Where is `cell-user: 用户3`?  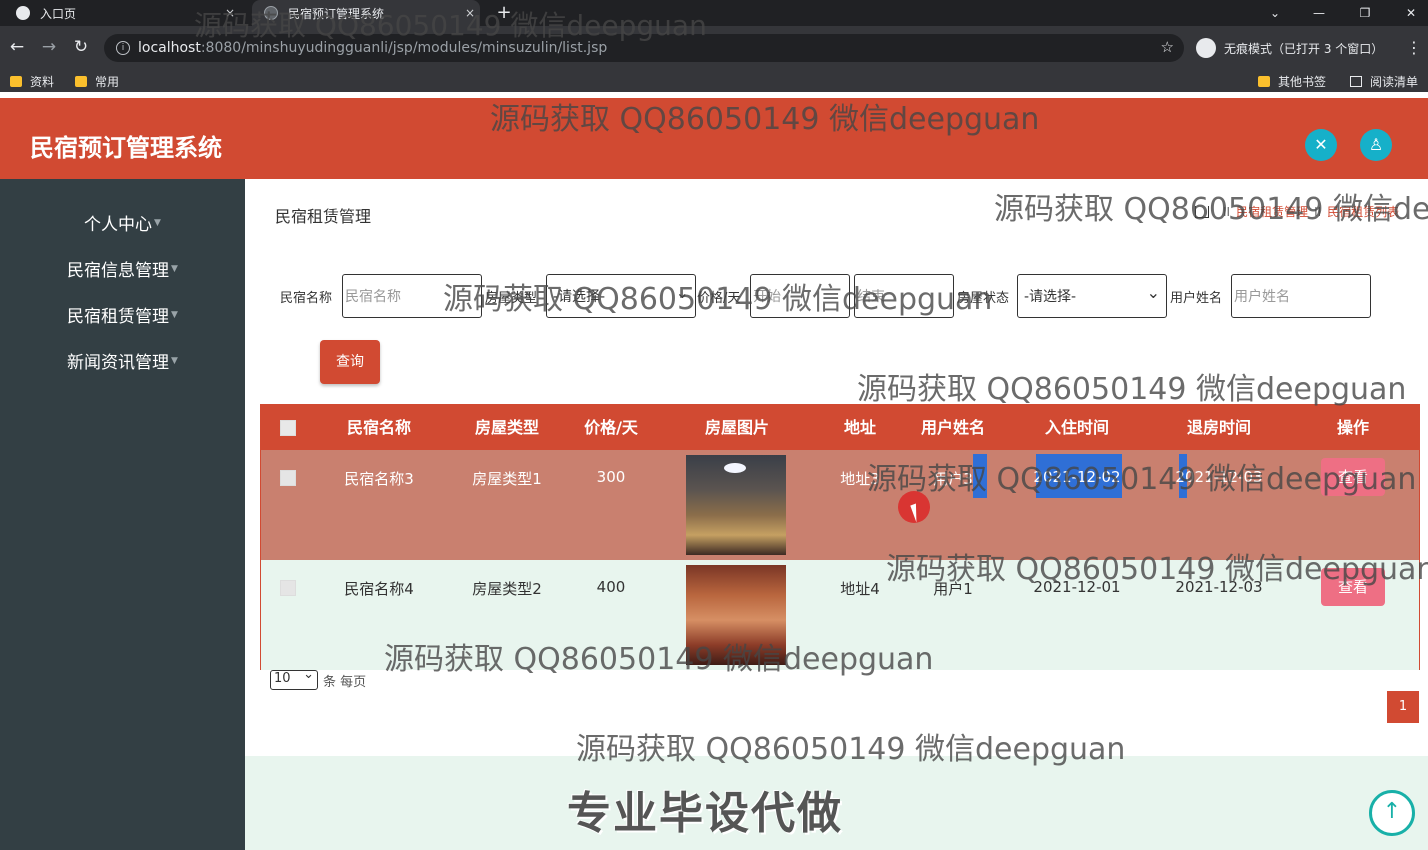
cell-user: 用户3 is located at coordinates (953, 479).